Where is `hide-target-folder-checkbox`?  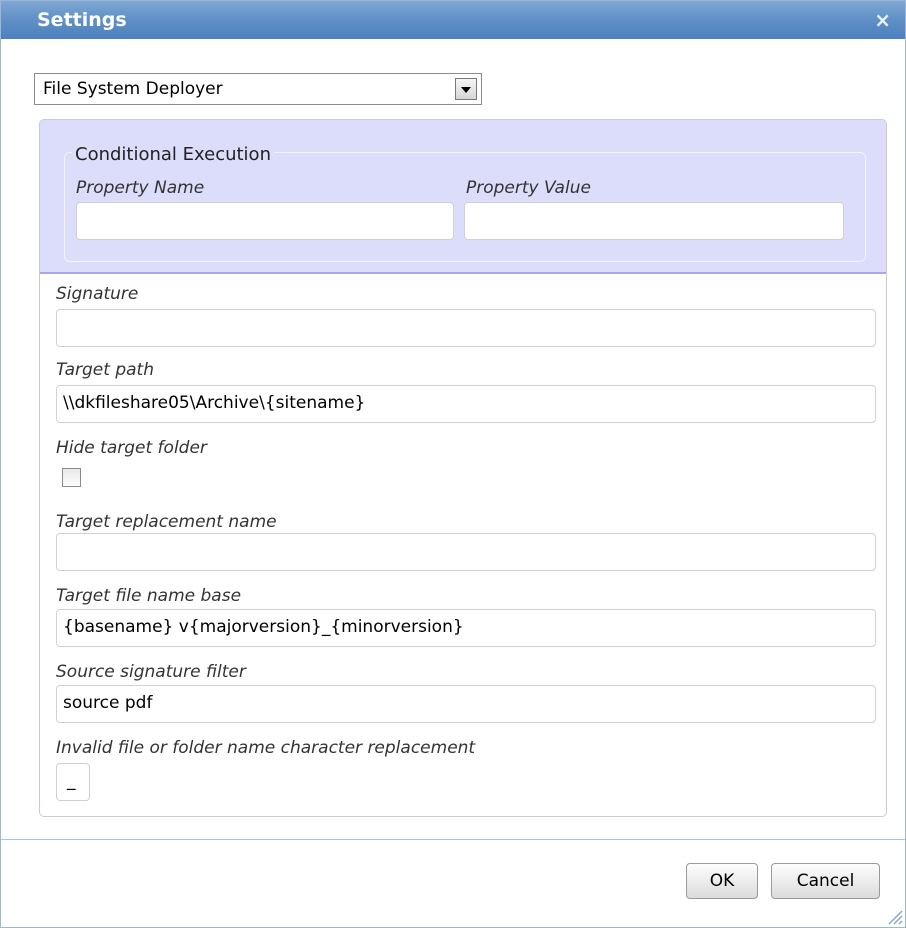
hide-target-folder-checkbox is located at coordinates (71, 477).